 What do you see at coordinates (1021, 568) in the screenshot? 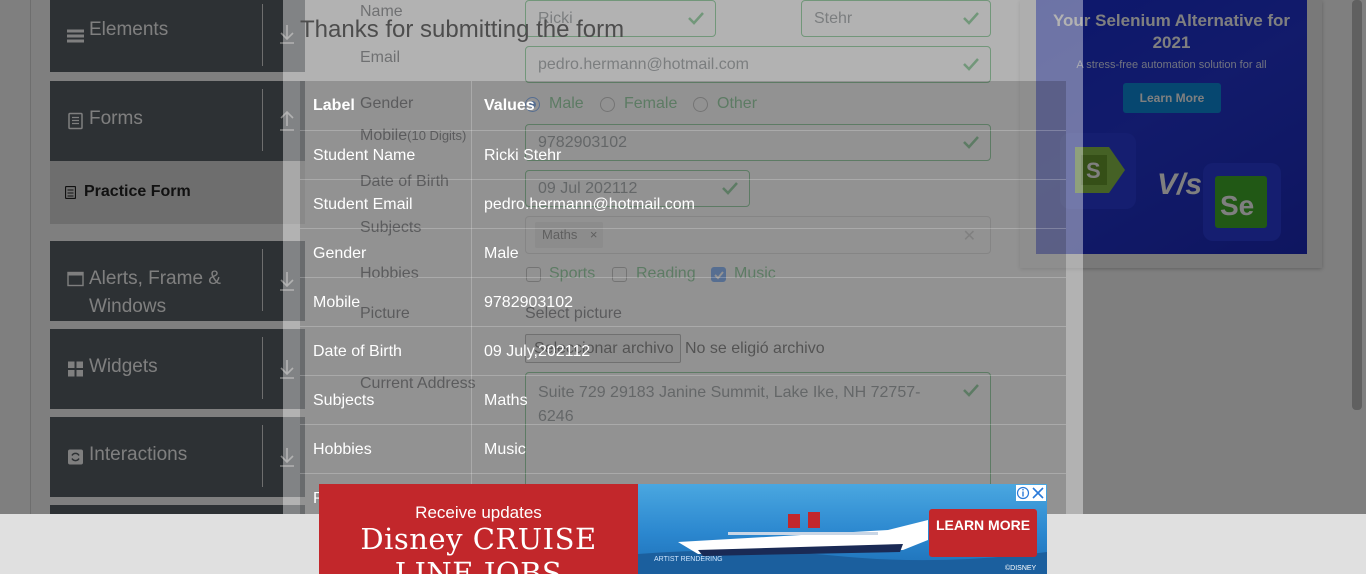
I see `disney-copyright: ©DISNEY` at bounding box center [1021, 568].